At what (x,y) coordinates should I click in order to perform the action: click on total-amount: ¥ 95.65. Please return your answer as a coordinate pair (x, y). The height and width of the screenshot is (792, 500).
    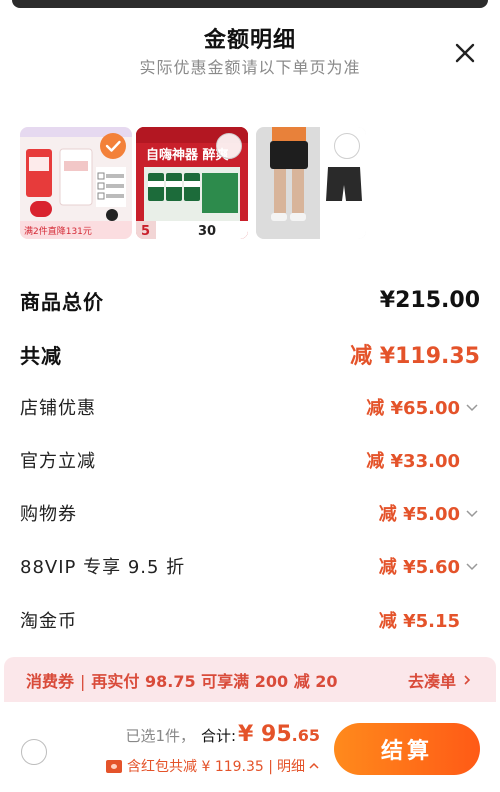
    Looking at the image, I should click on (279, 734).